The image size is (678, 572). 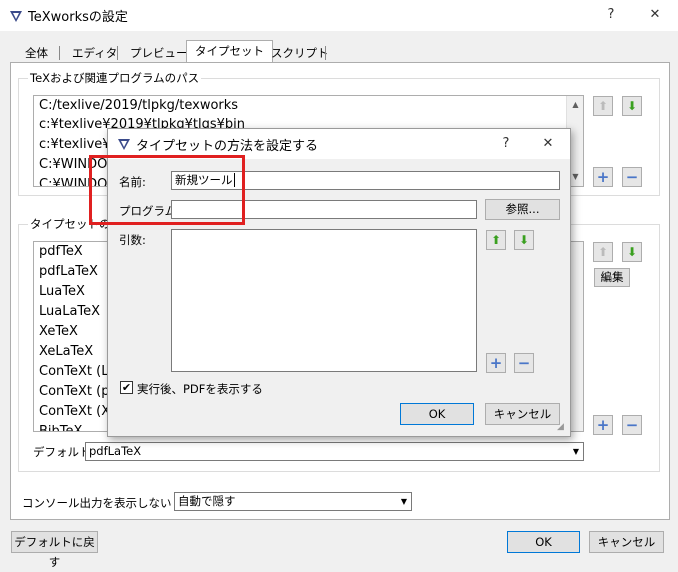 What do you see at coordinates (437, 414) in the screenshot?
I see `dialog-ok-button: OK` at bounding box center [437, 414].